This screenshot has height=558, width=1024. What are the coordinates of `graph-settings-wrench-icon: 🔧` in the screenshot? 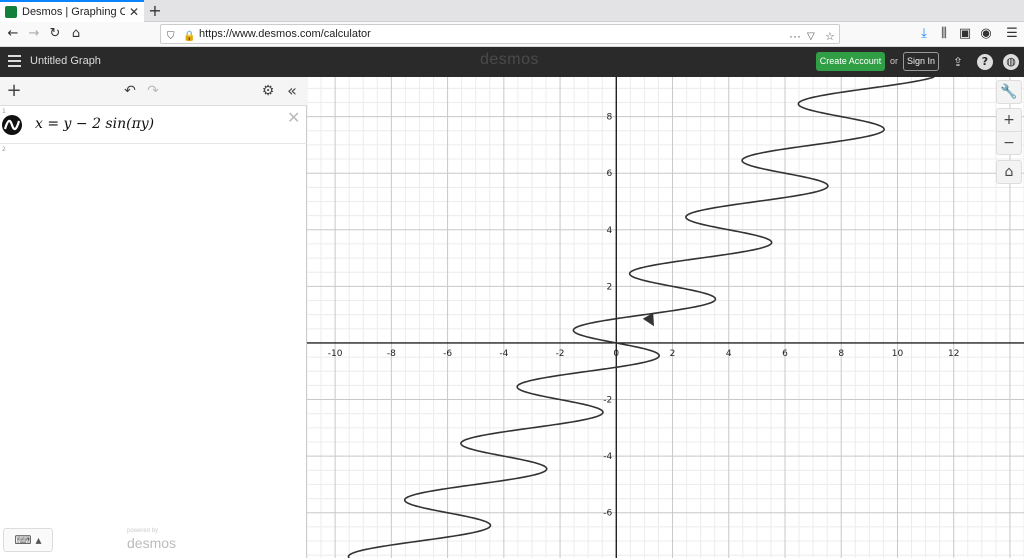 It's located at (1009, 92).